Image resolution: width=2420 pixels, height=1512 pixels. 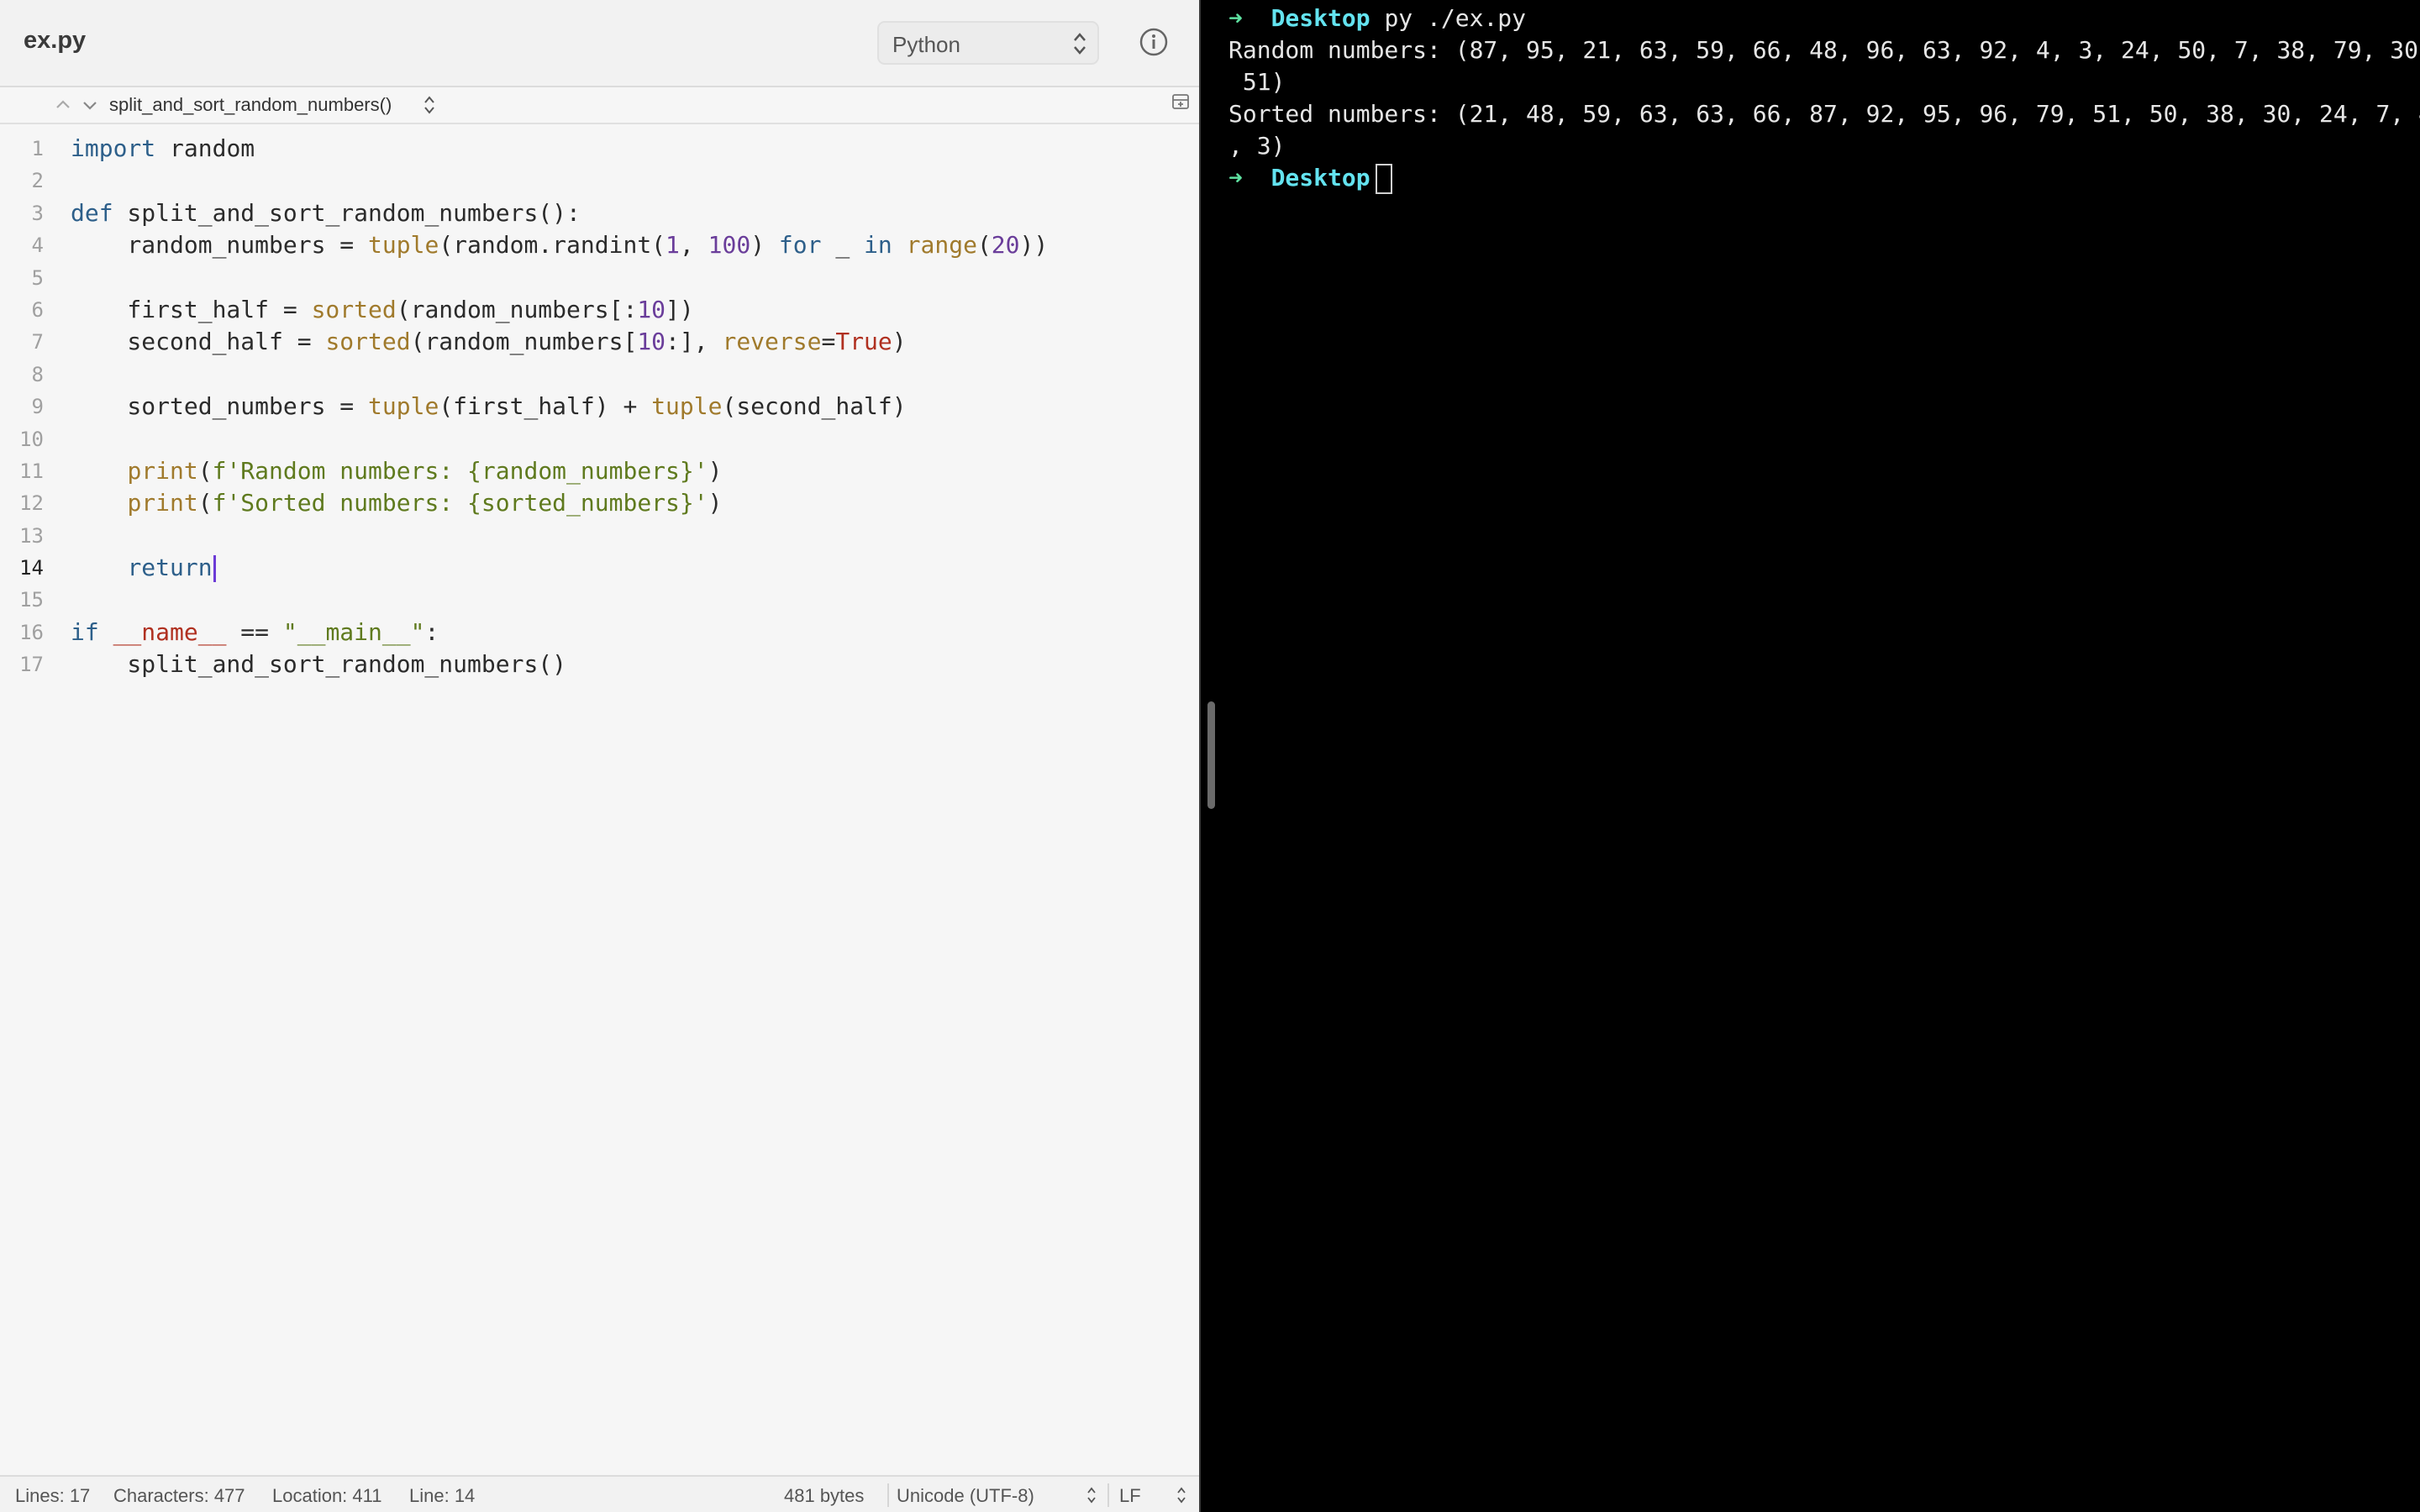 I want to click on terminal-scrollbar, so click(x=1211, y=755).